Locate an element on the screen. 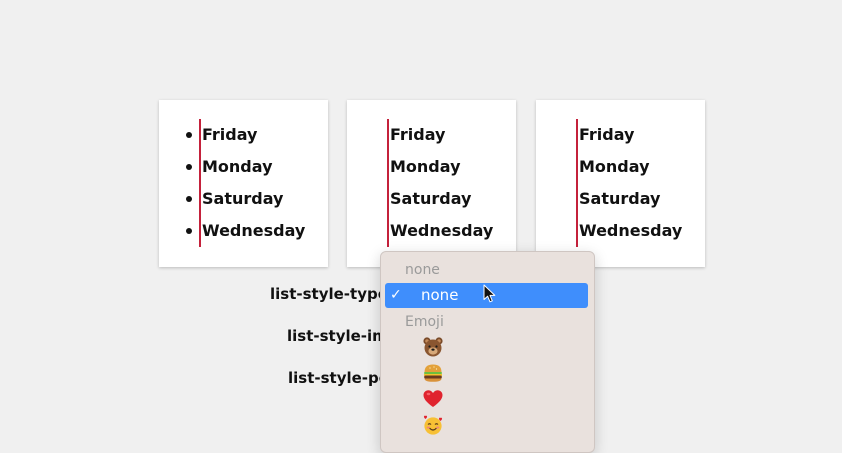 This screenshot has height=453, width=842. mouse-pointer-icon is located at coordinates (489, 293).